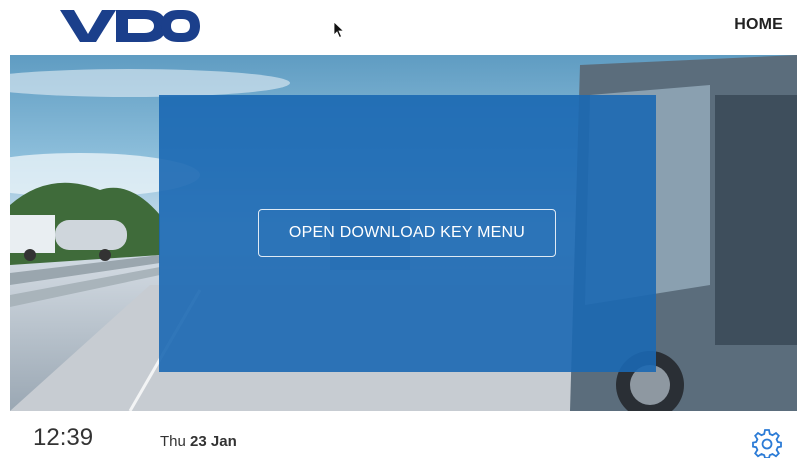 Image resolution: width=797 pixels, height=458 pixels. I want to click on clock-time: 12:39, so click(63, 437).